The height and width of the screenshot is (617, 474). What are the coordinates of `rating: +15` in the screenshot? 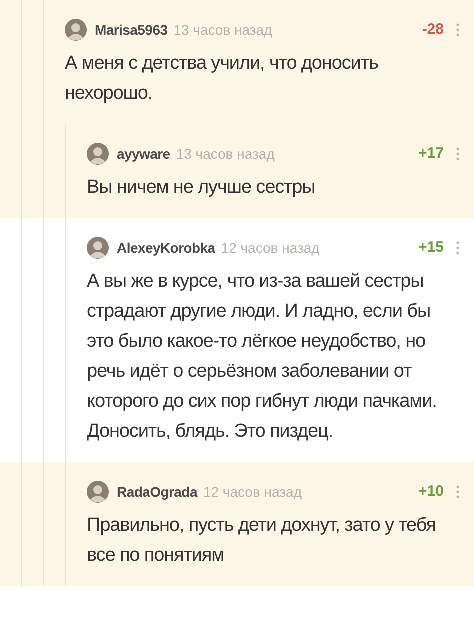 It's located at (431, 248).